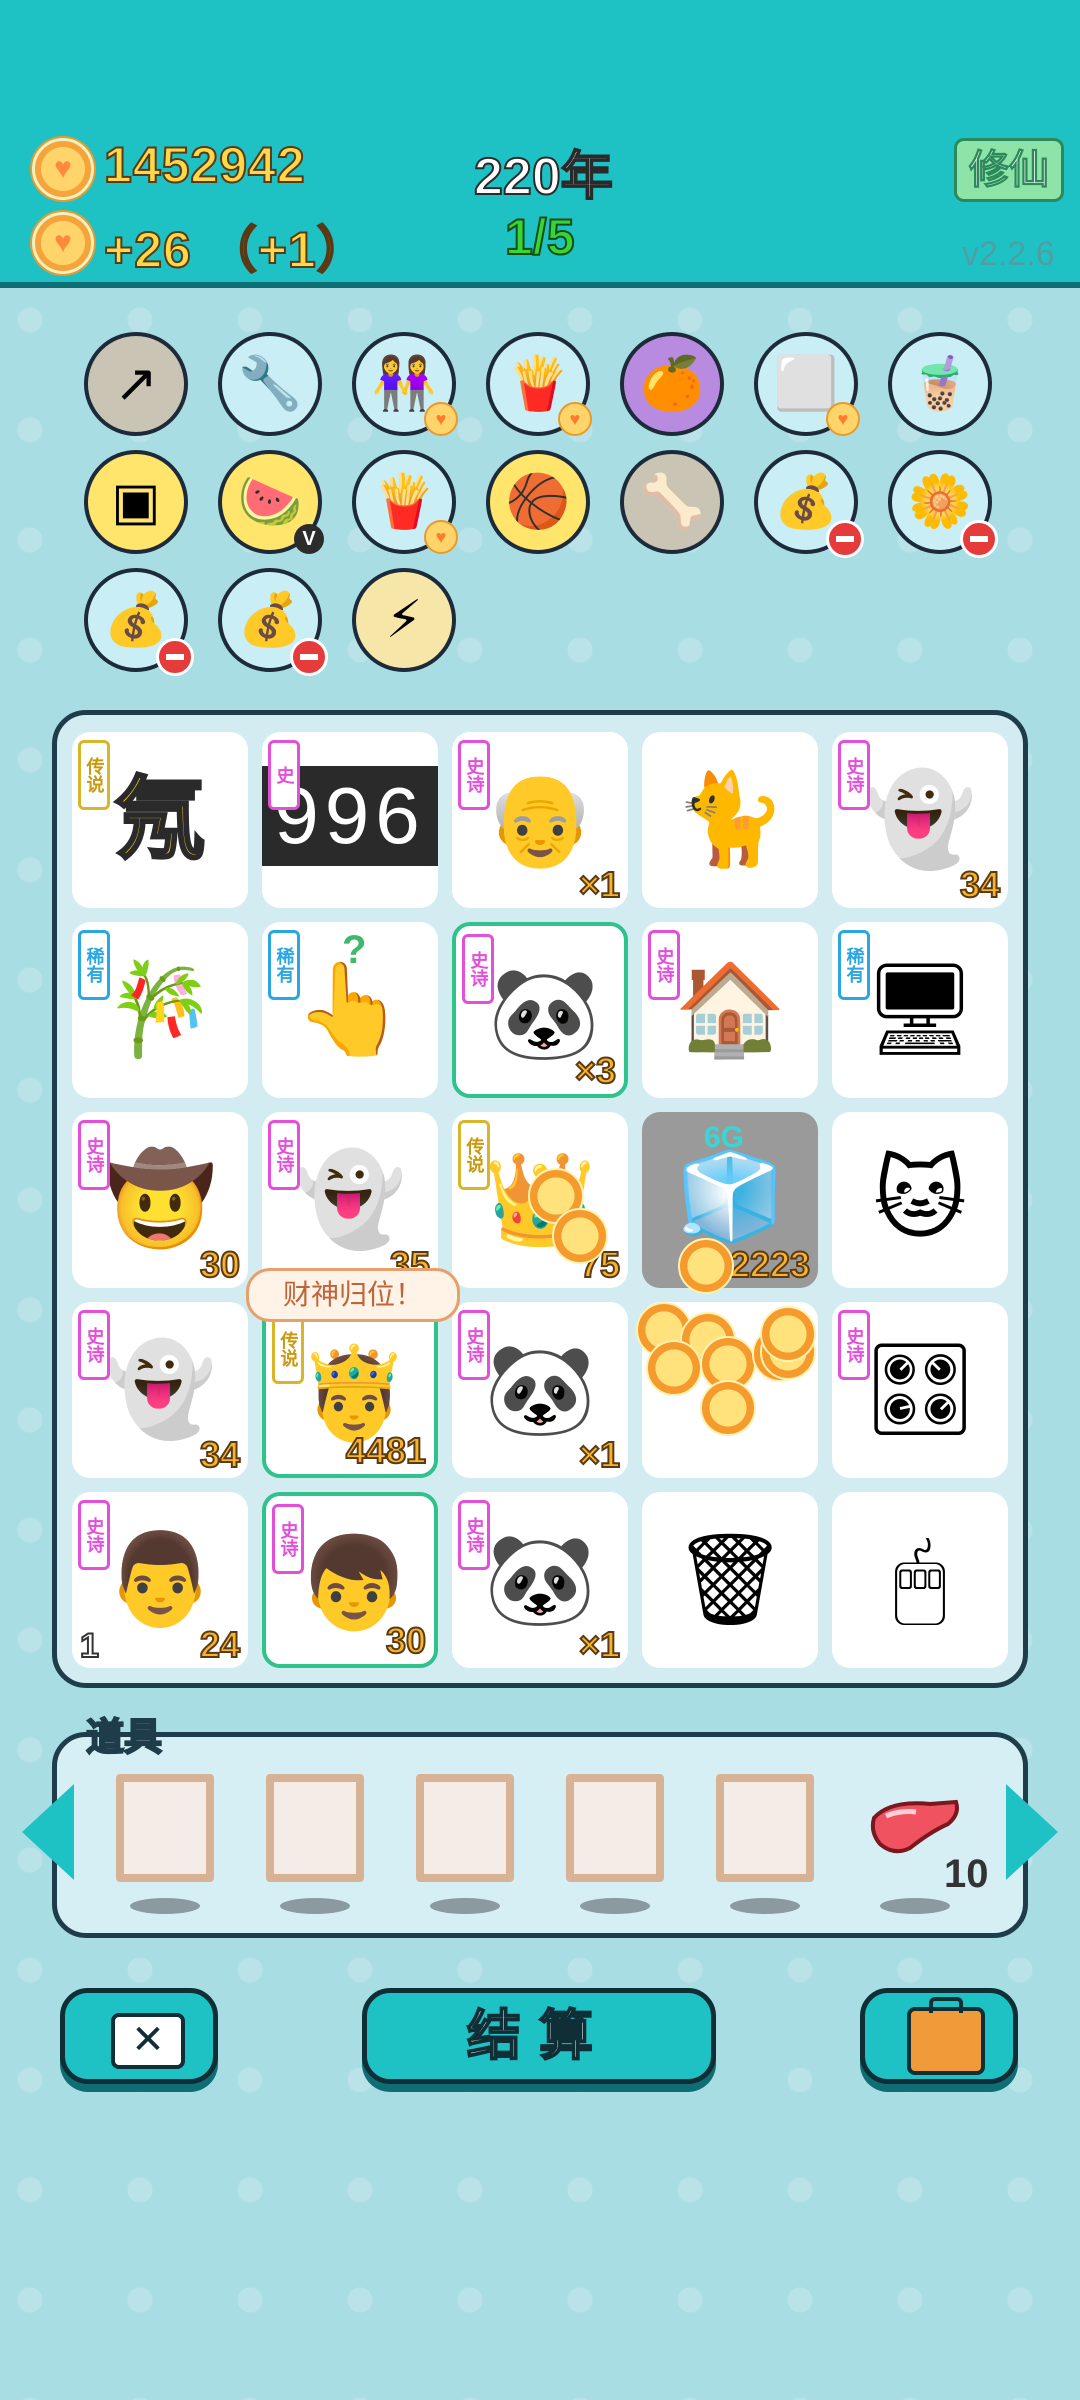 This screenshot has height=2400, width=1080. What do you see at coordinates (540, 1010) in the screenshot?
I see `board-cell: 🐼 史诗 ×3` at bounding box center [540, 1010].